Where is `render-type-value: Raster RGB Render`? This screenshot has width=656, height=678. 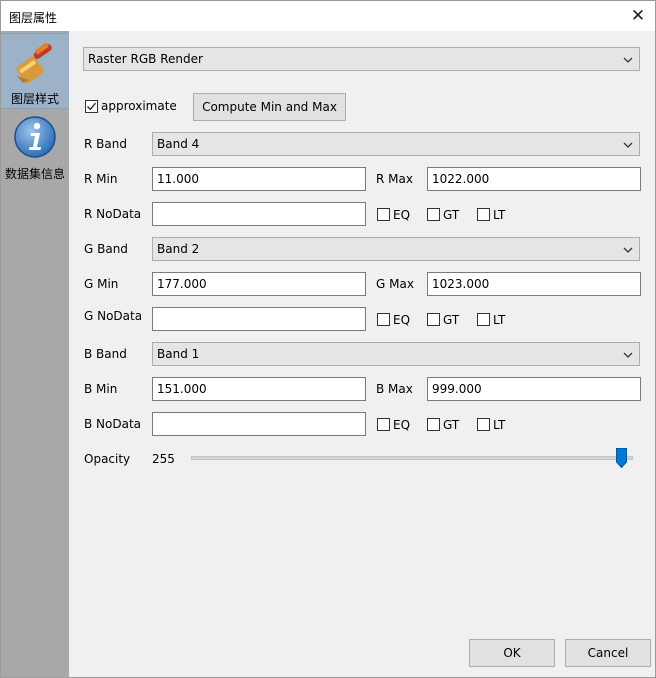
render-type-value: Raster RGB Render is located at coordinates (145, 59).